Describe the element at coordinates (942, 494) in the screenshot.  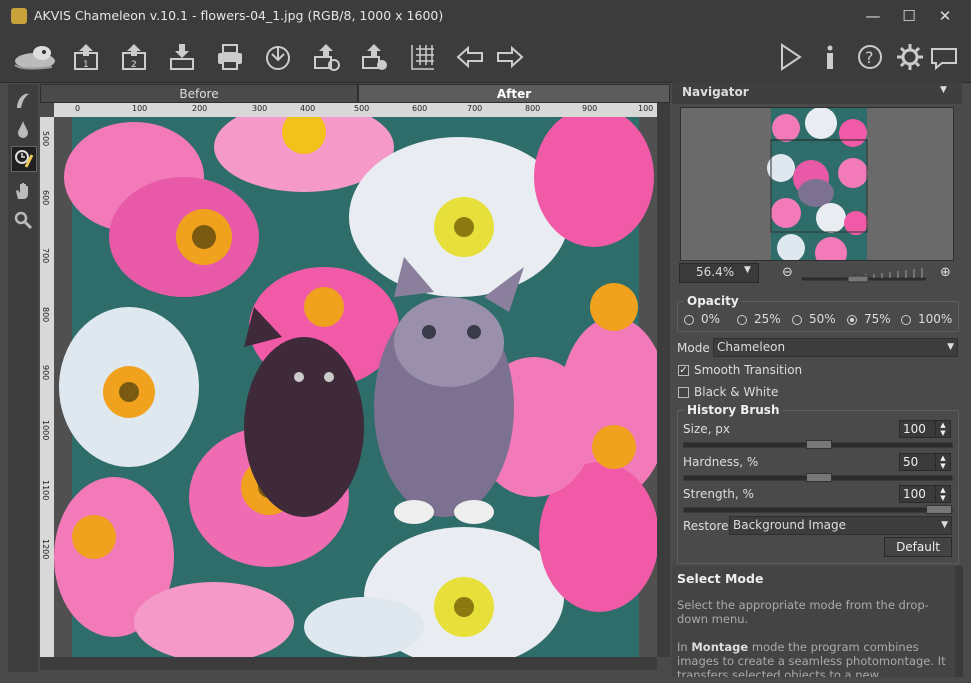
I see `strength-spinner-icon: ▲ ▼` at that location.